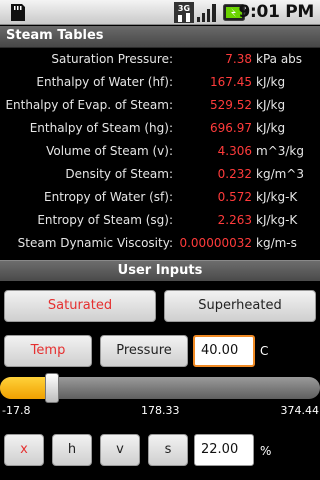 This screenshot has height=480, width=320. What do you see at coordinates (300, 410) in the screenshot?
I see `slider-max-label: 374.44` at bounding box center [300, 410].